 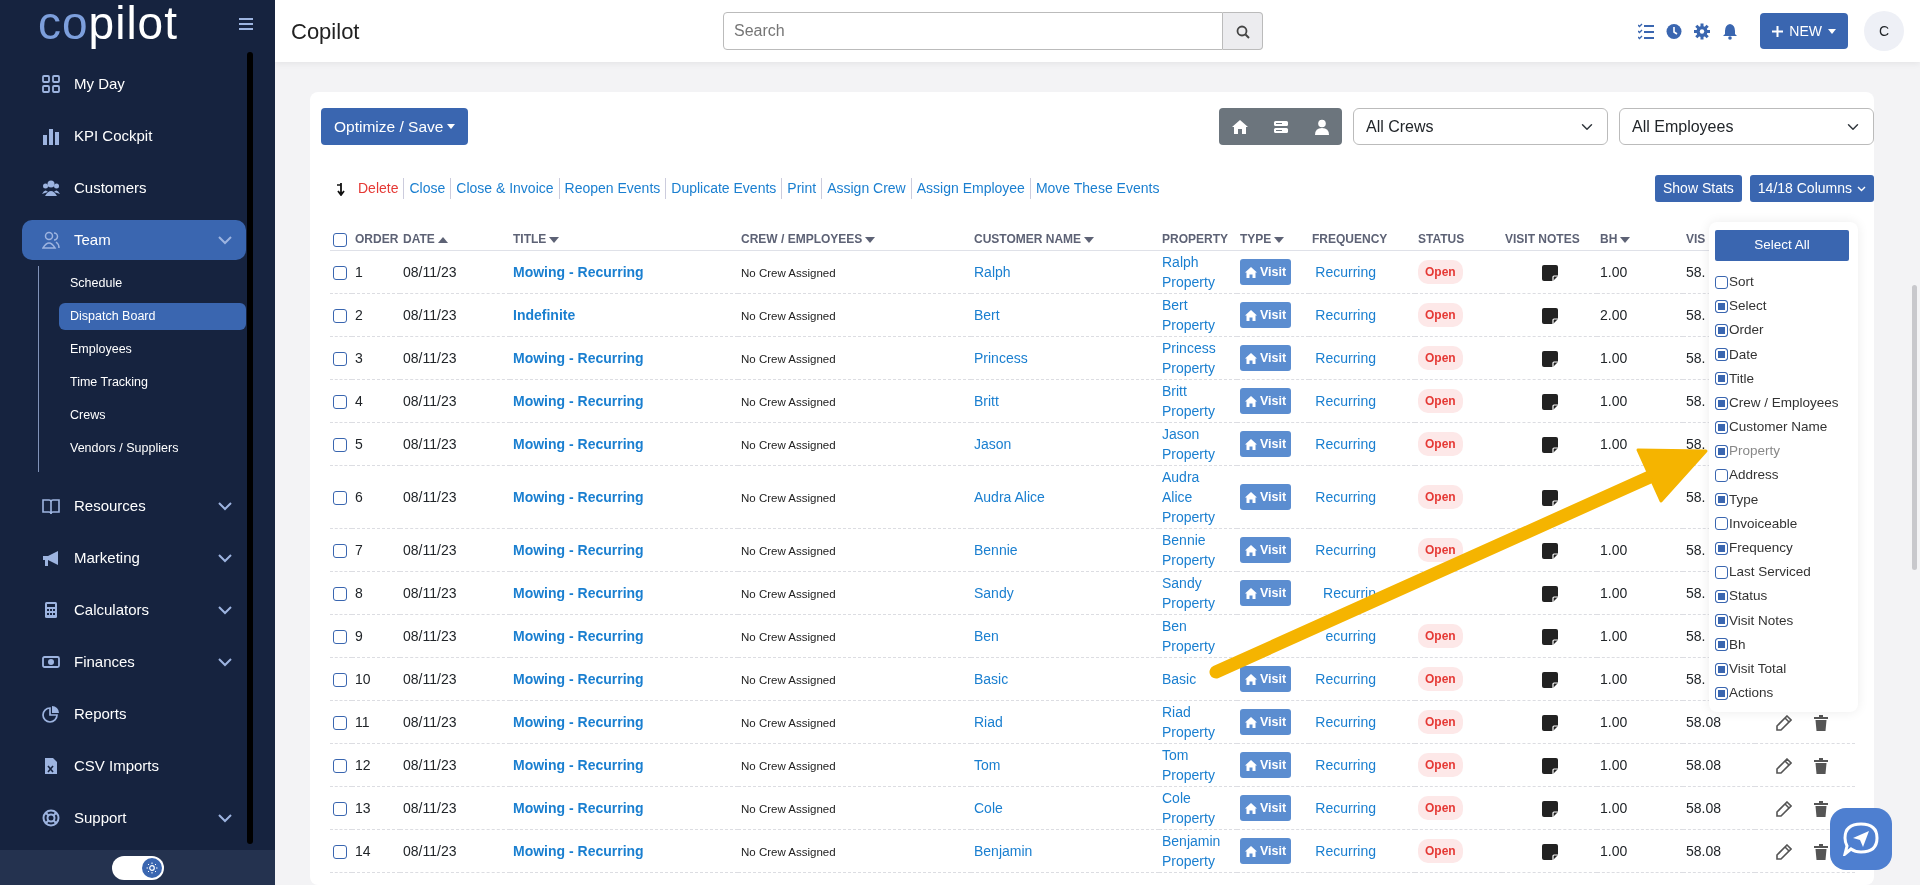 What do you see at coordinates (1196, 808) in the screenshot?
I see `property-link: Cole Property` at bounding box center [1196, 808].